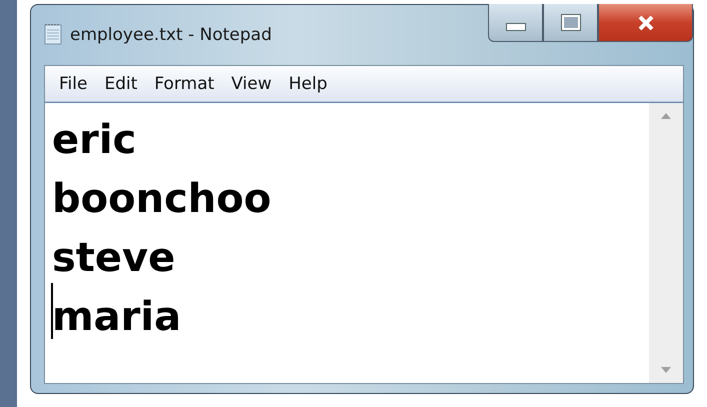  I want to click on close-button, so click(645, 23).